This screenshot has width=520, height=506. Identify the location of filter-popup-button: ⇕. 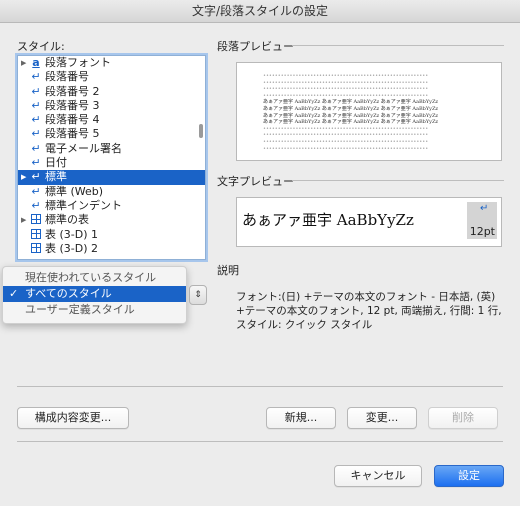
(198, 295).